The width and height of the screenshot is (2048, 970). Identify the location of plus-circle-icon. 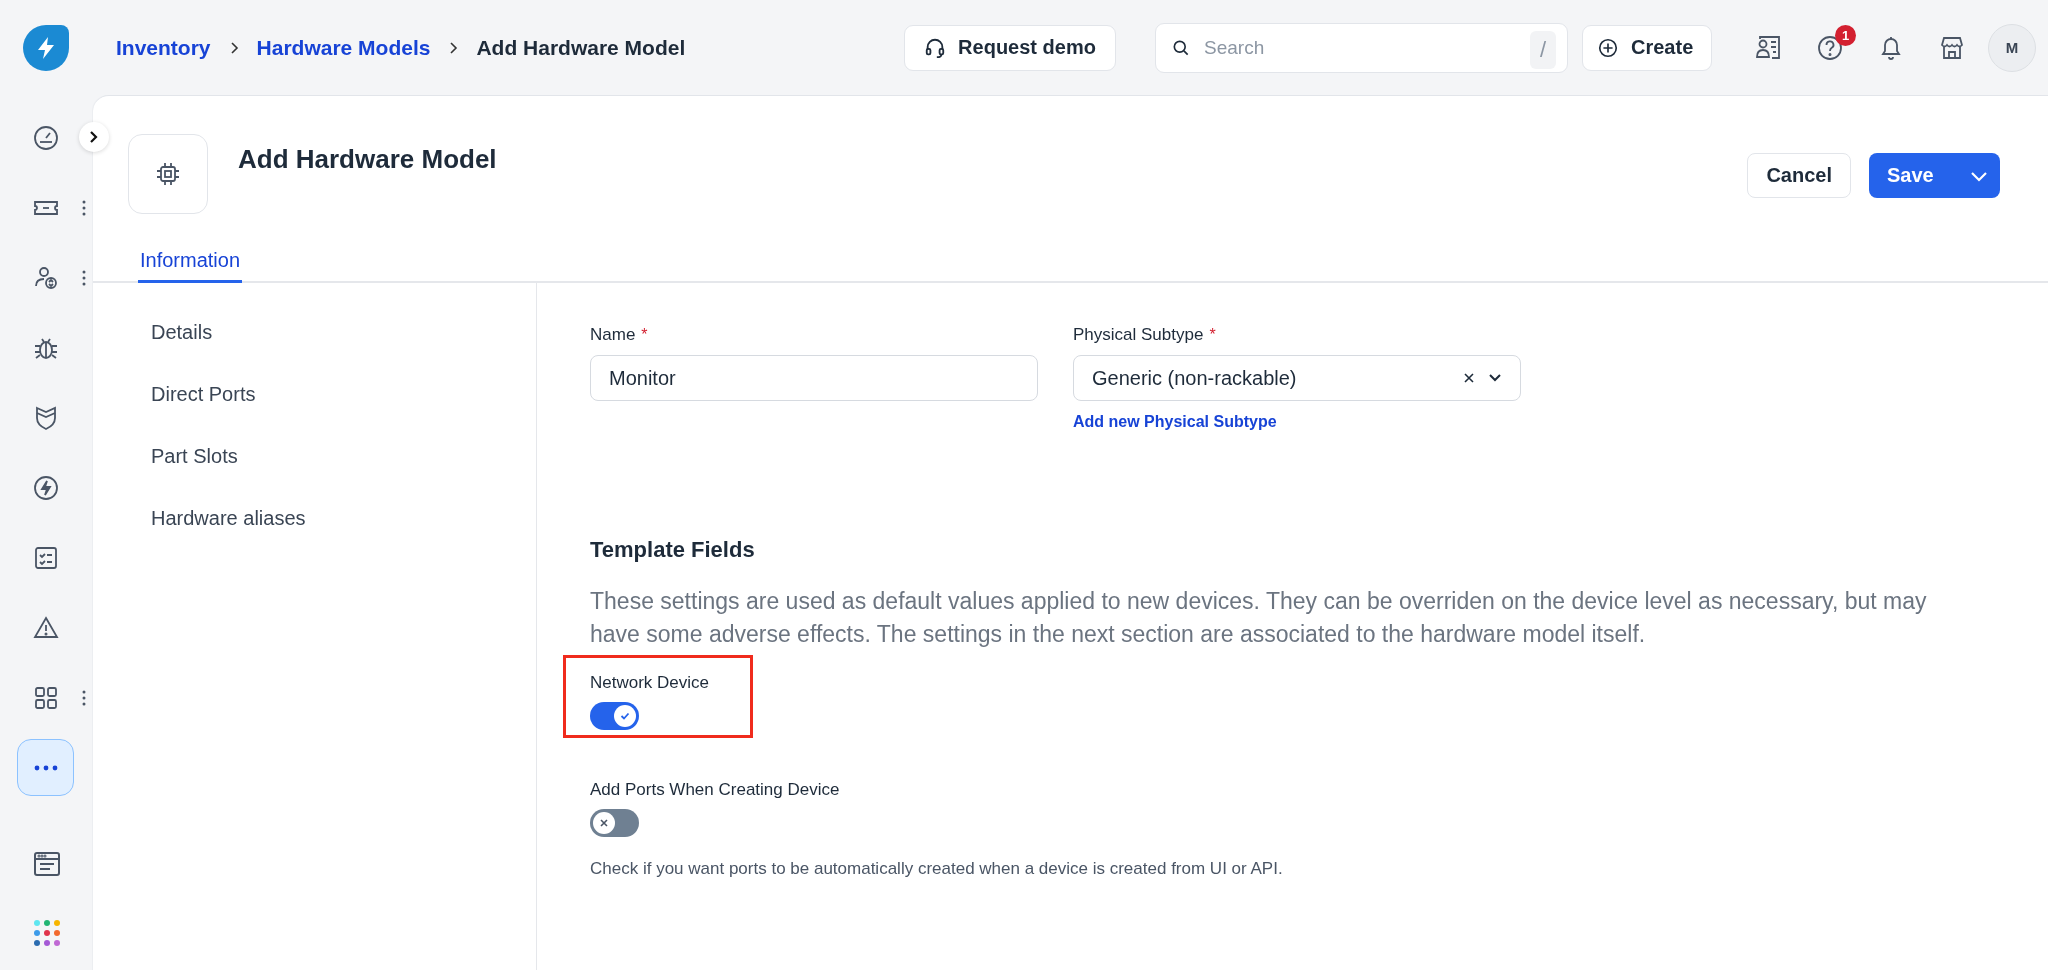
(1608, 47).